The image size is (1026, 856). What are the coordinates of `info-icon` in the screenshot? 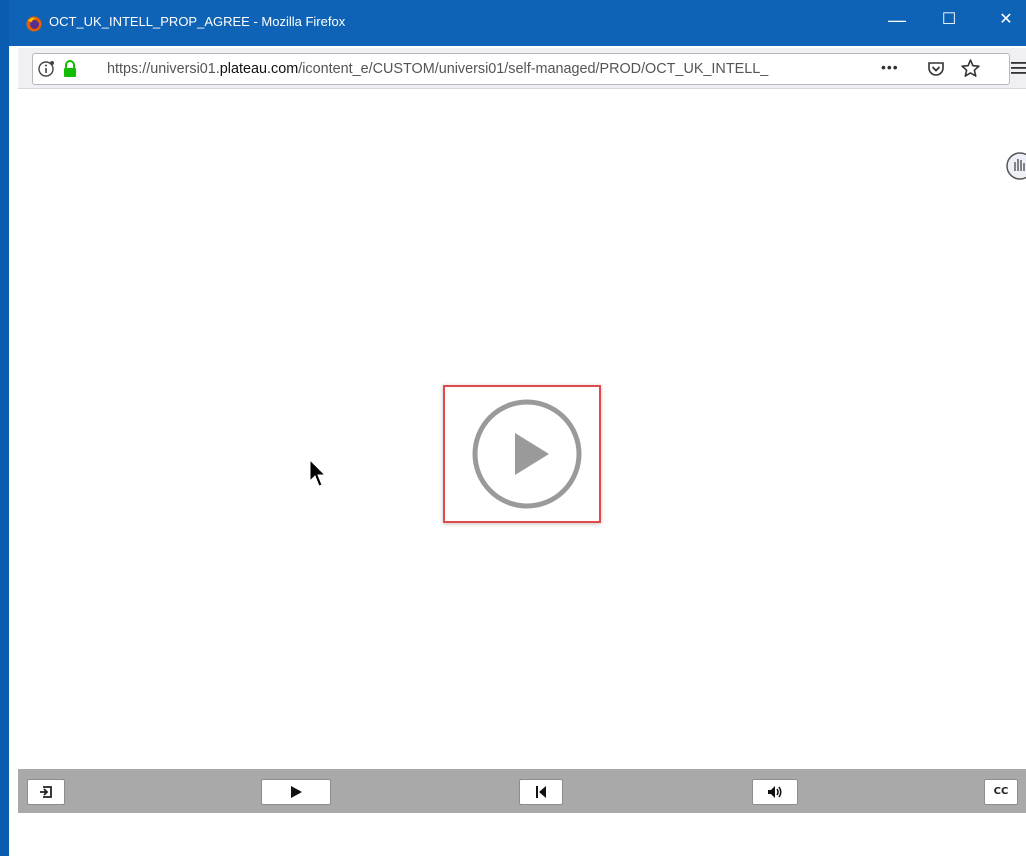 It's located at (47, 69).